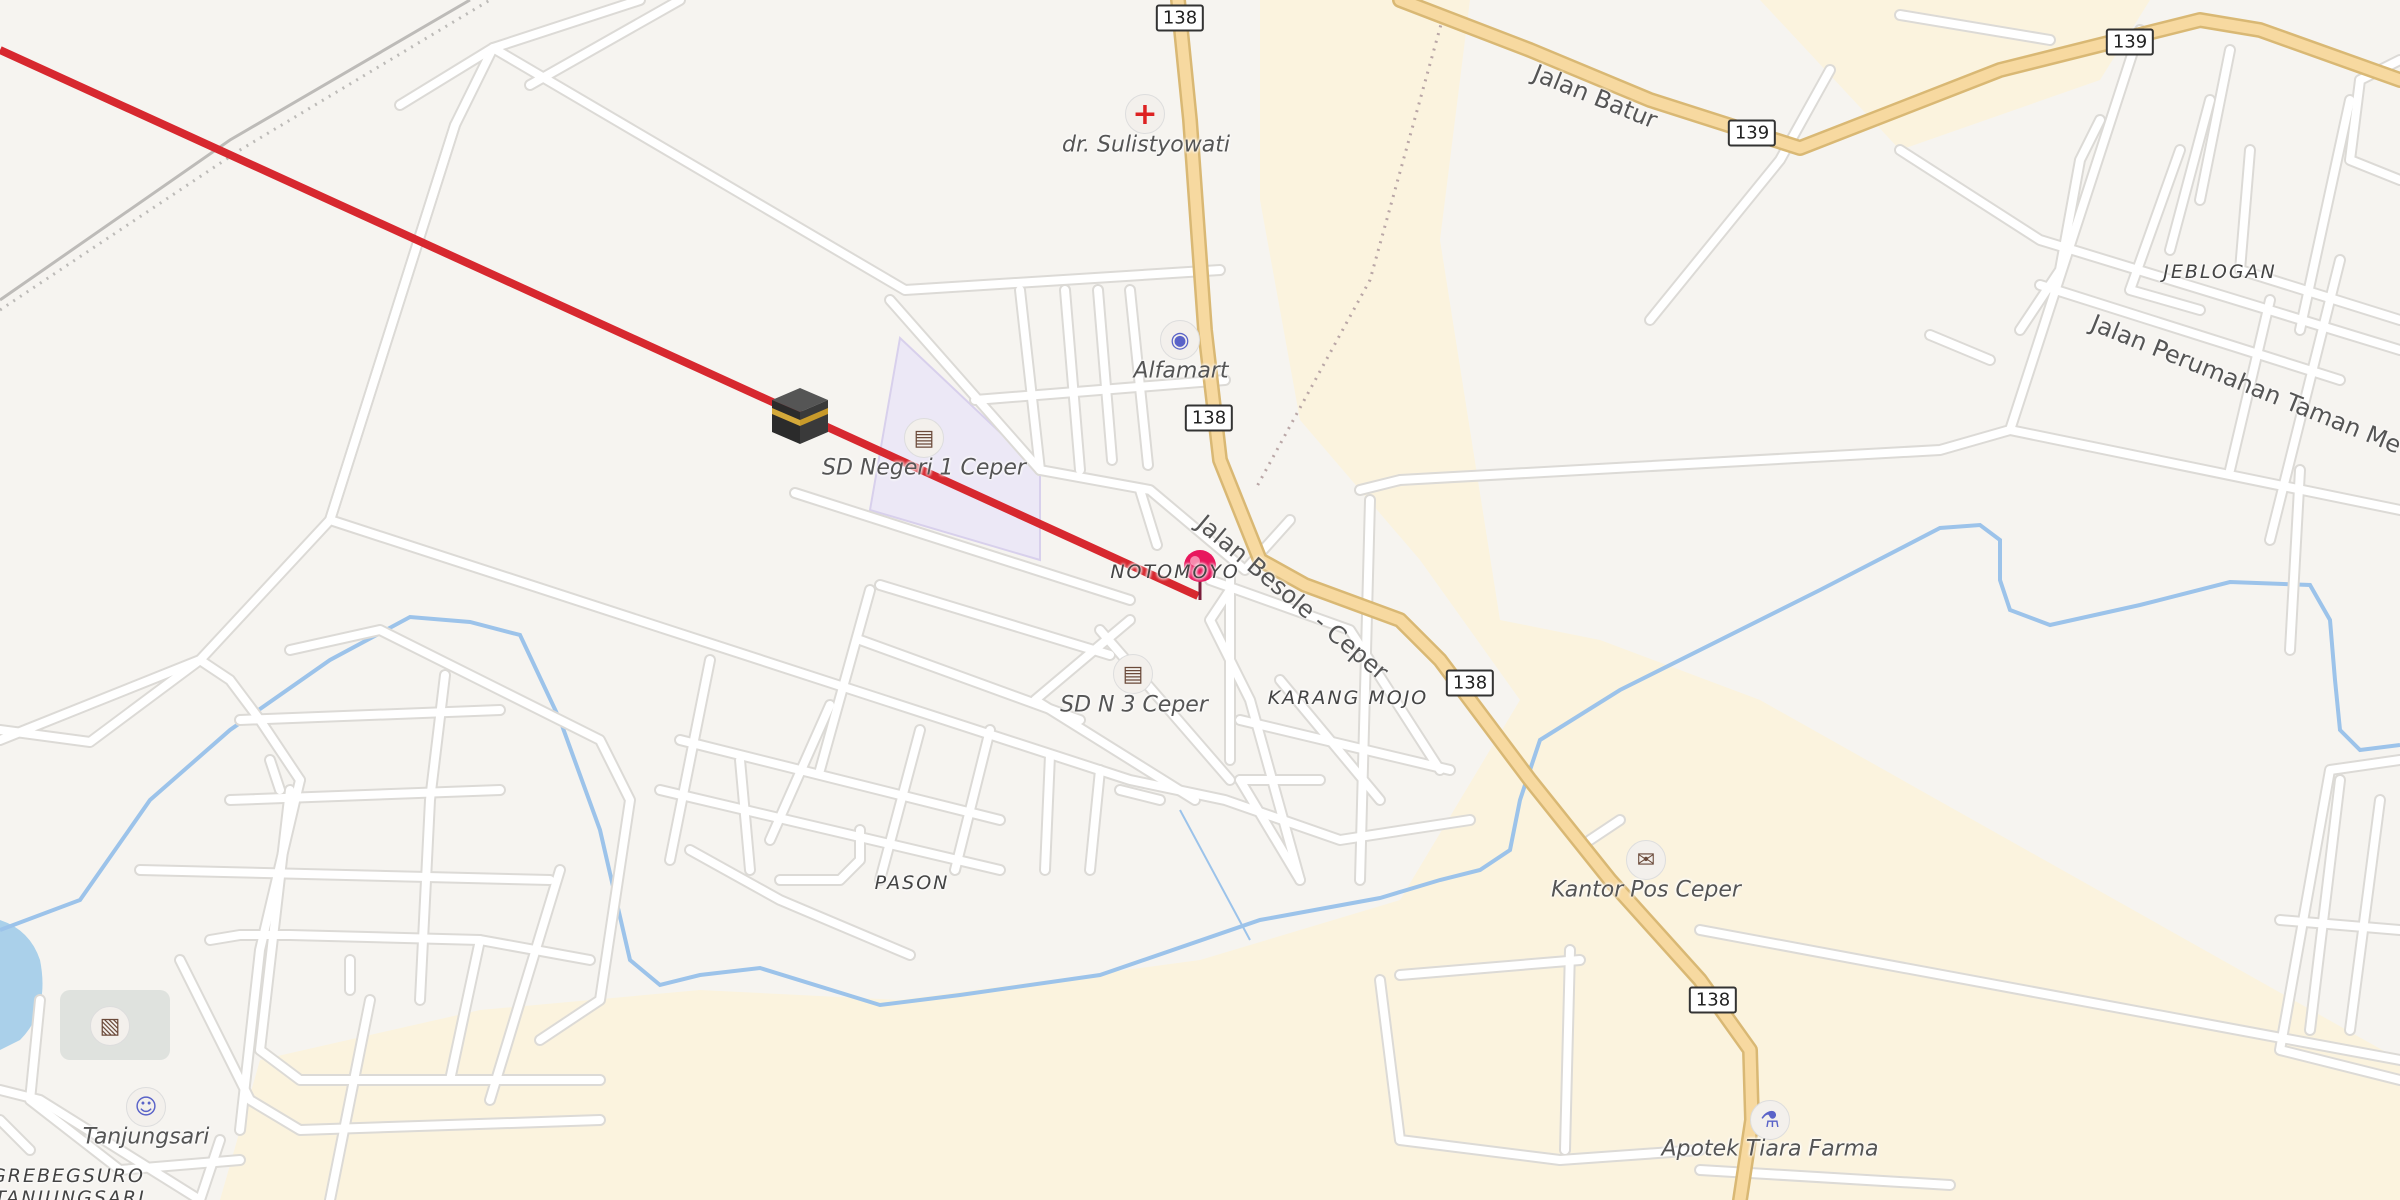  What do you see at coordinates (800, 416) in the screenshot?
I see `kaaba-icon` at bounding box center [800, 416].